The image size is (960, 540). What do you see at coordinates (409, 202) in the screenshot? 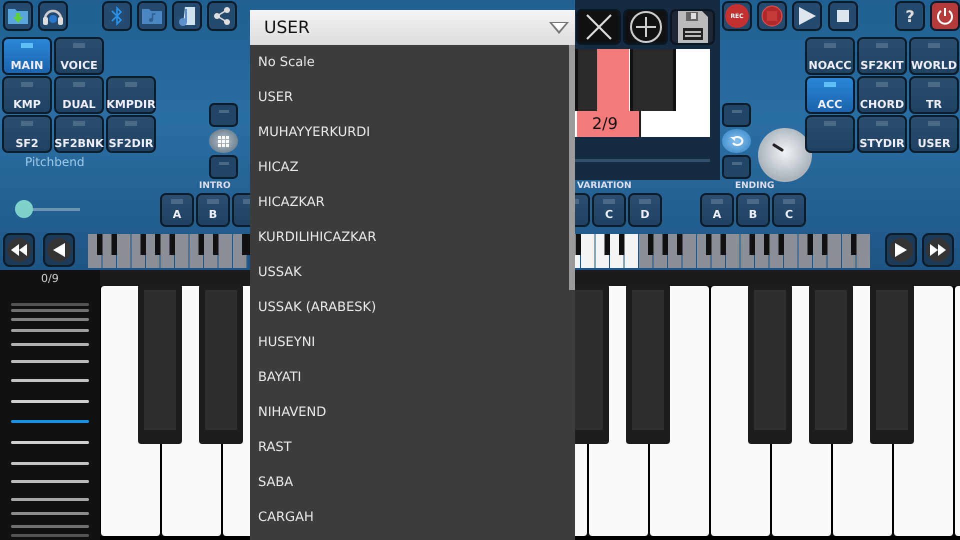
I see `dropdown-option: HICAZKAR` at bounding box center [409, 202].